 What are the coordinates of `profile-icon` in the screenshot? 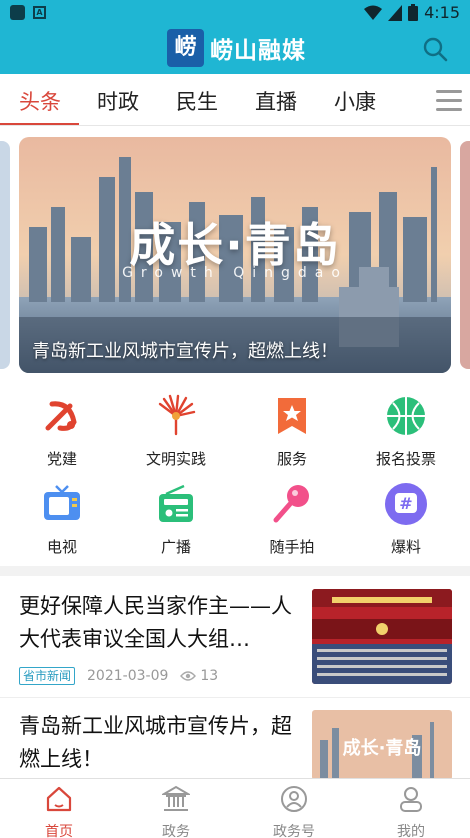 It's located at (411, 799).